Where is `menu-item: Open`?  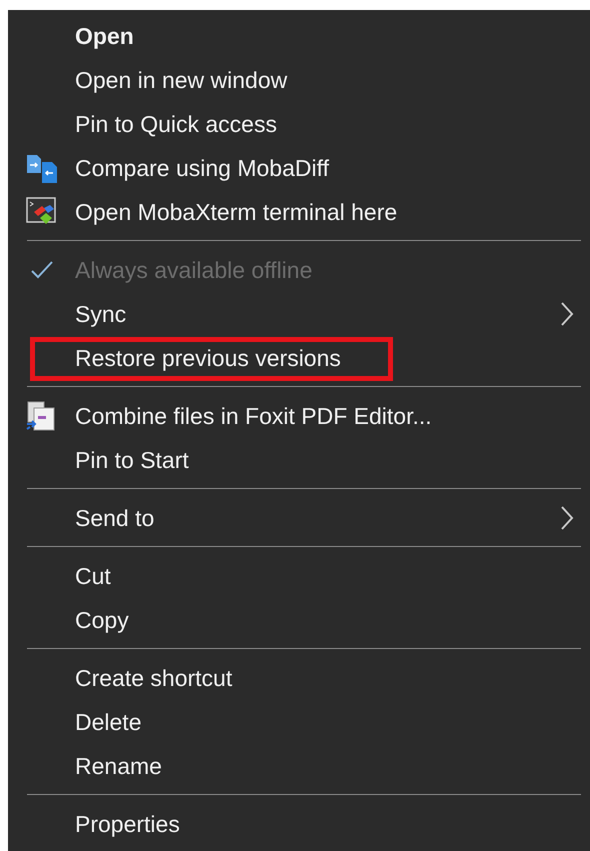 menu-item: Open is located at coordinates (104, 36).